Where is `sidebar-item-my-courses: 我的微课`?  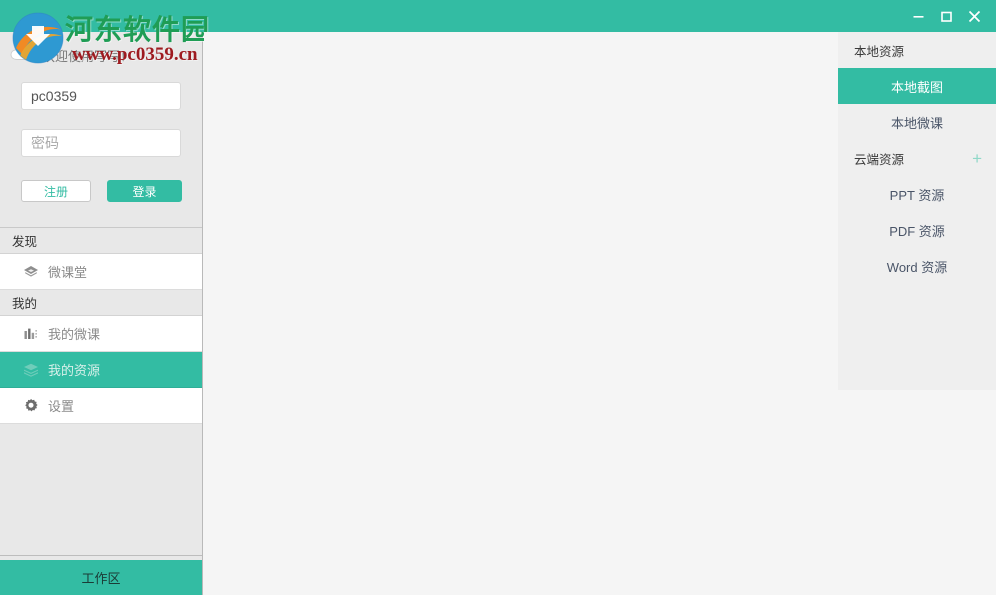 sidebar-item-my-courses: 我的微课 is located at coordinates (101, 334).